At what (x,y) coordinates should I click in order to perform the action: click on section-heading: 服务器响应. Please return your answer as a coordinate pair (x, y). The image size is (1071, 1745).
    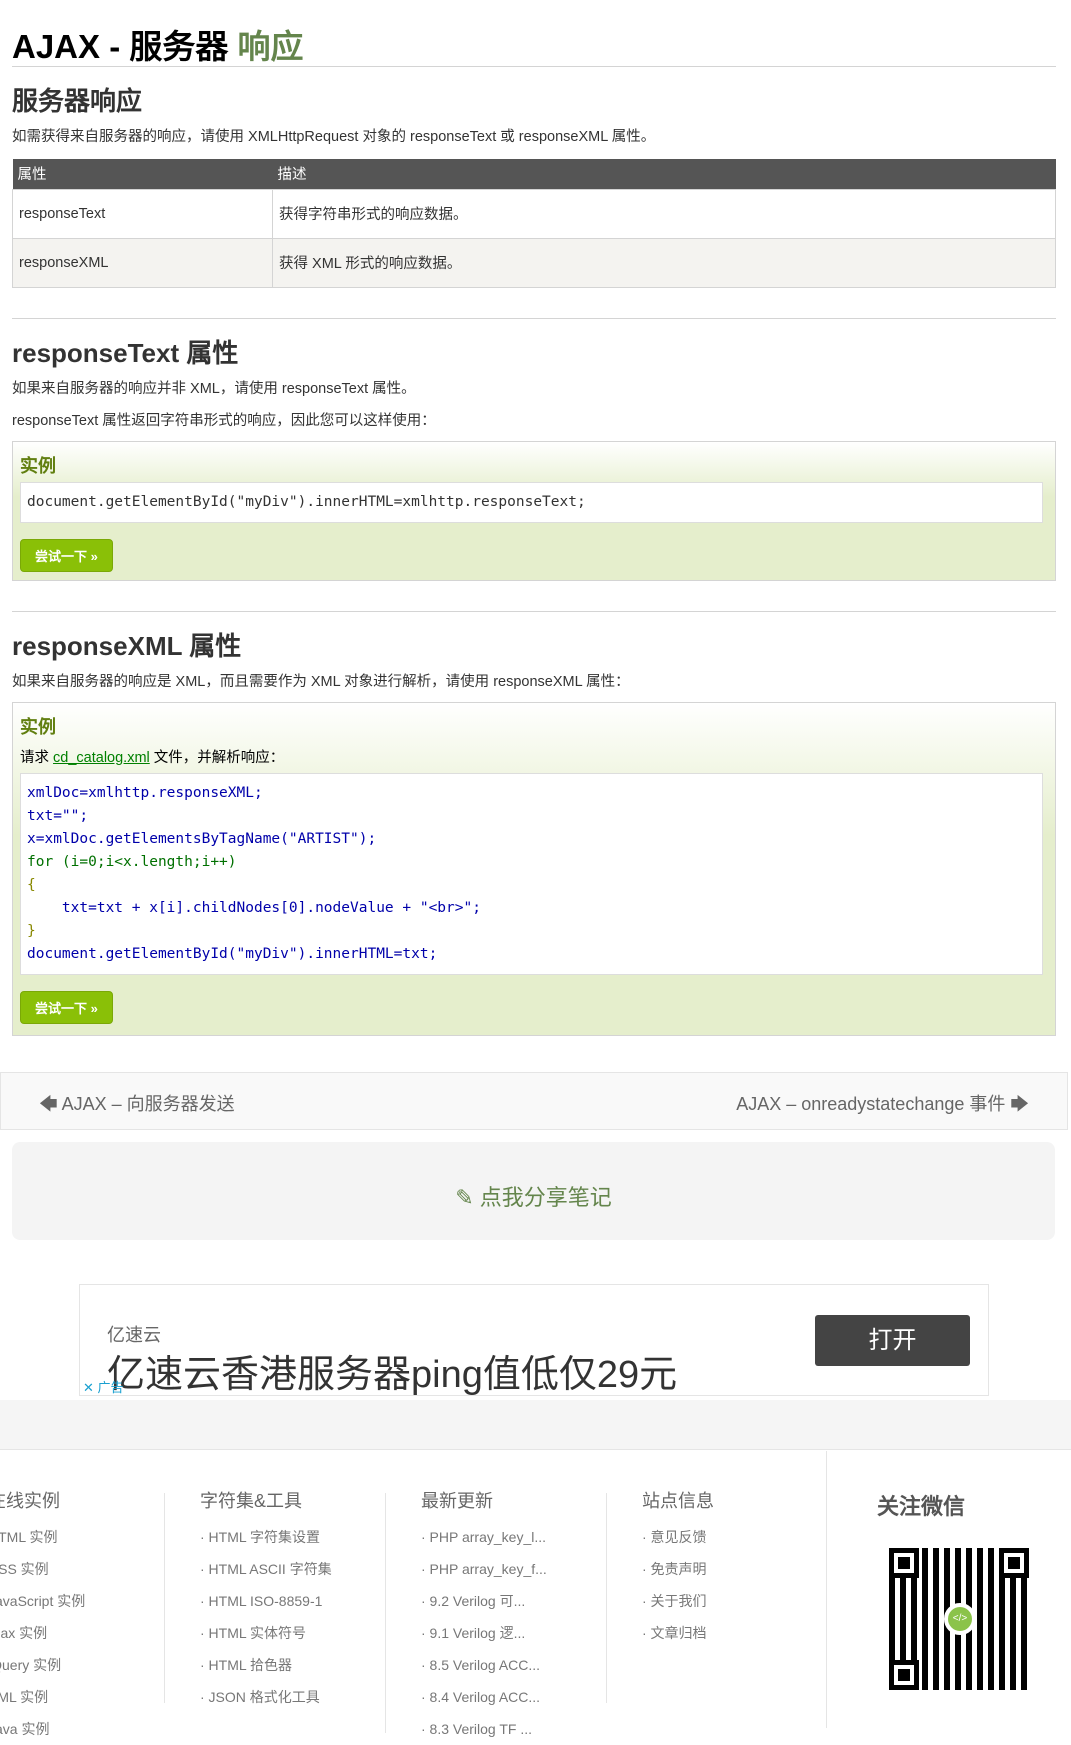
    Looking at the image, I should click on (77, 101).